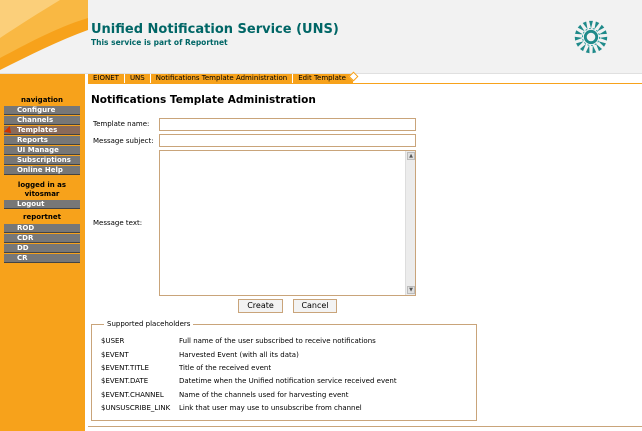 Image resolution: width=642 pixels, height=431 pixels. What do you see at coordinates (42, 110) in the screenshot?
I see `nav-item-configure: Configure` at bounding box center [42, 110].